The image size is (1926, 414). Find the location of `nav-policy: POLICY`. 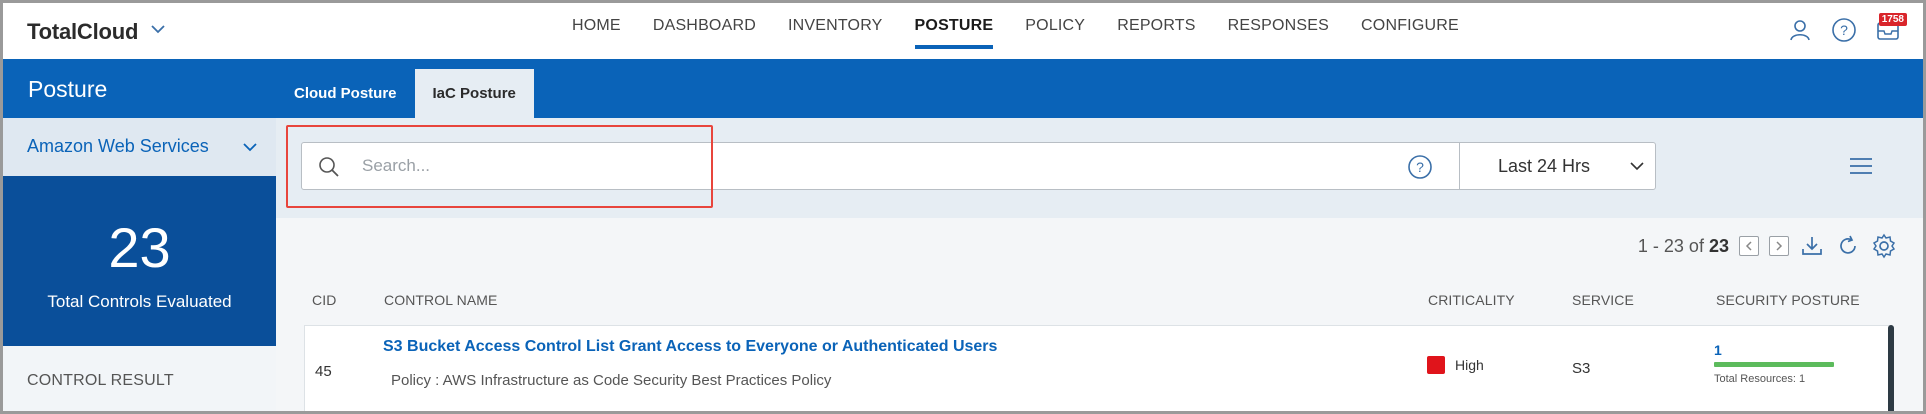

nav-policy: POLICY is located at coordinates (1055, 31).